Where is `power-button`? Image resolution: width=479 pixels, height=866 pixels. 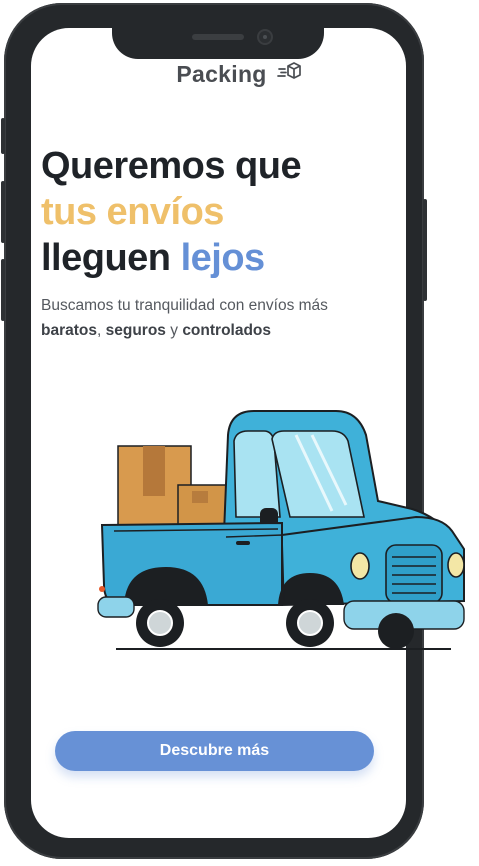 power-button is located at coordinates (425, 250).